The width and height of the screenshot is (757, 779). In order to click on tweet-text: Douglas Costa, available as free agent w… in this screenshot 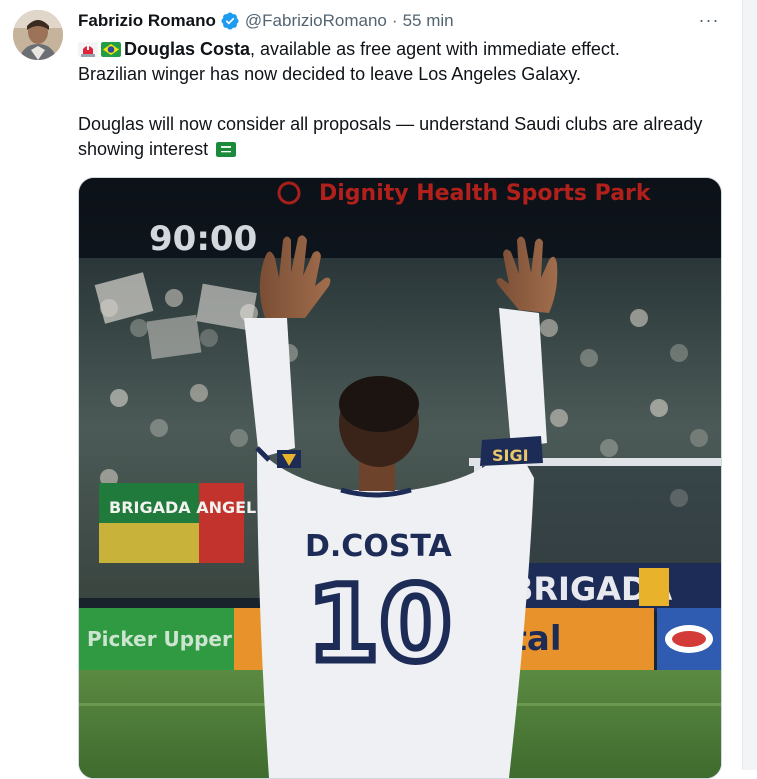, I will do `click(403, 99)`.